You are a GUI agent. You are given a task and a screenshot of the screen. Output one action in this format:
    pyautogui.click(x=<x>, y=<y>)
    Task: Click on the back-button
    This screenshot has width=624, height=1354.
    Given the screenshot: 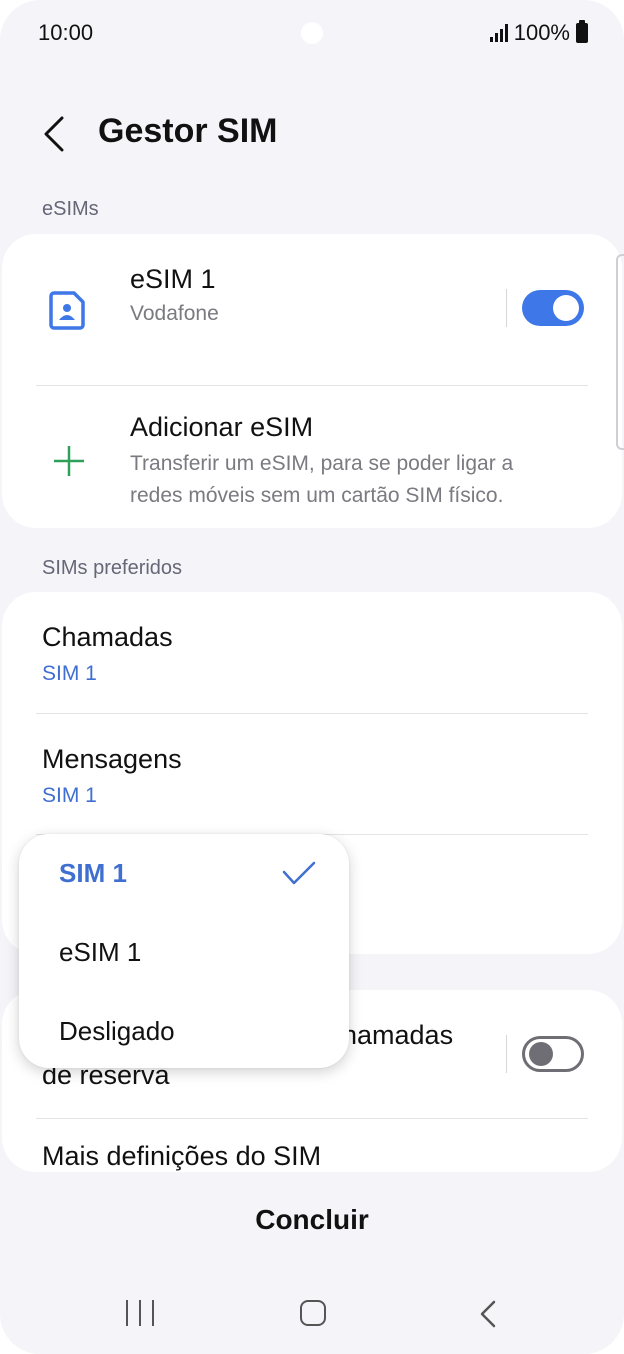 What is the action you would take?
    pyautogui.click(x=58, y=134)
    